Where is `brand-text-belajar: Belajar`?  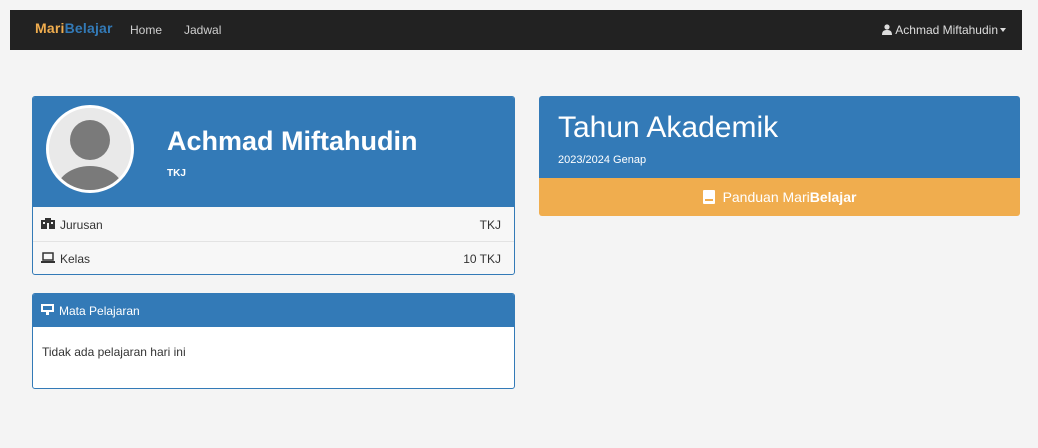 brand-text-belajar: Belajar is located at coordinates (88, 28).